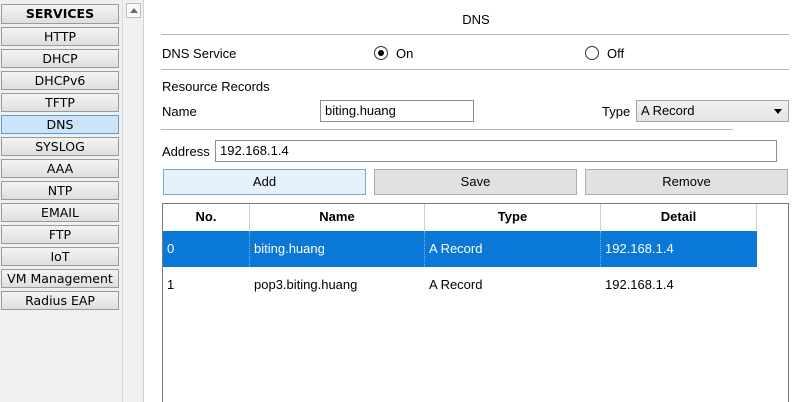 The height and width of the screenshot is (402, 794). Describe the element at coordinates (447, 129) in the screenshot. I see `records-divider` at that location.